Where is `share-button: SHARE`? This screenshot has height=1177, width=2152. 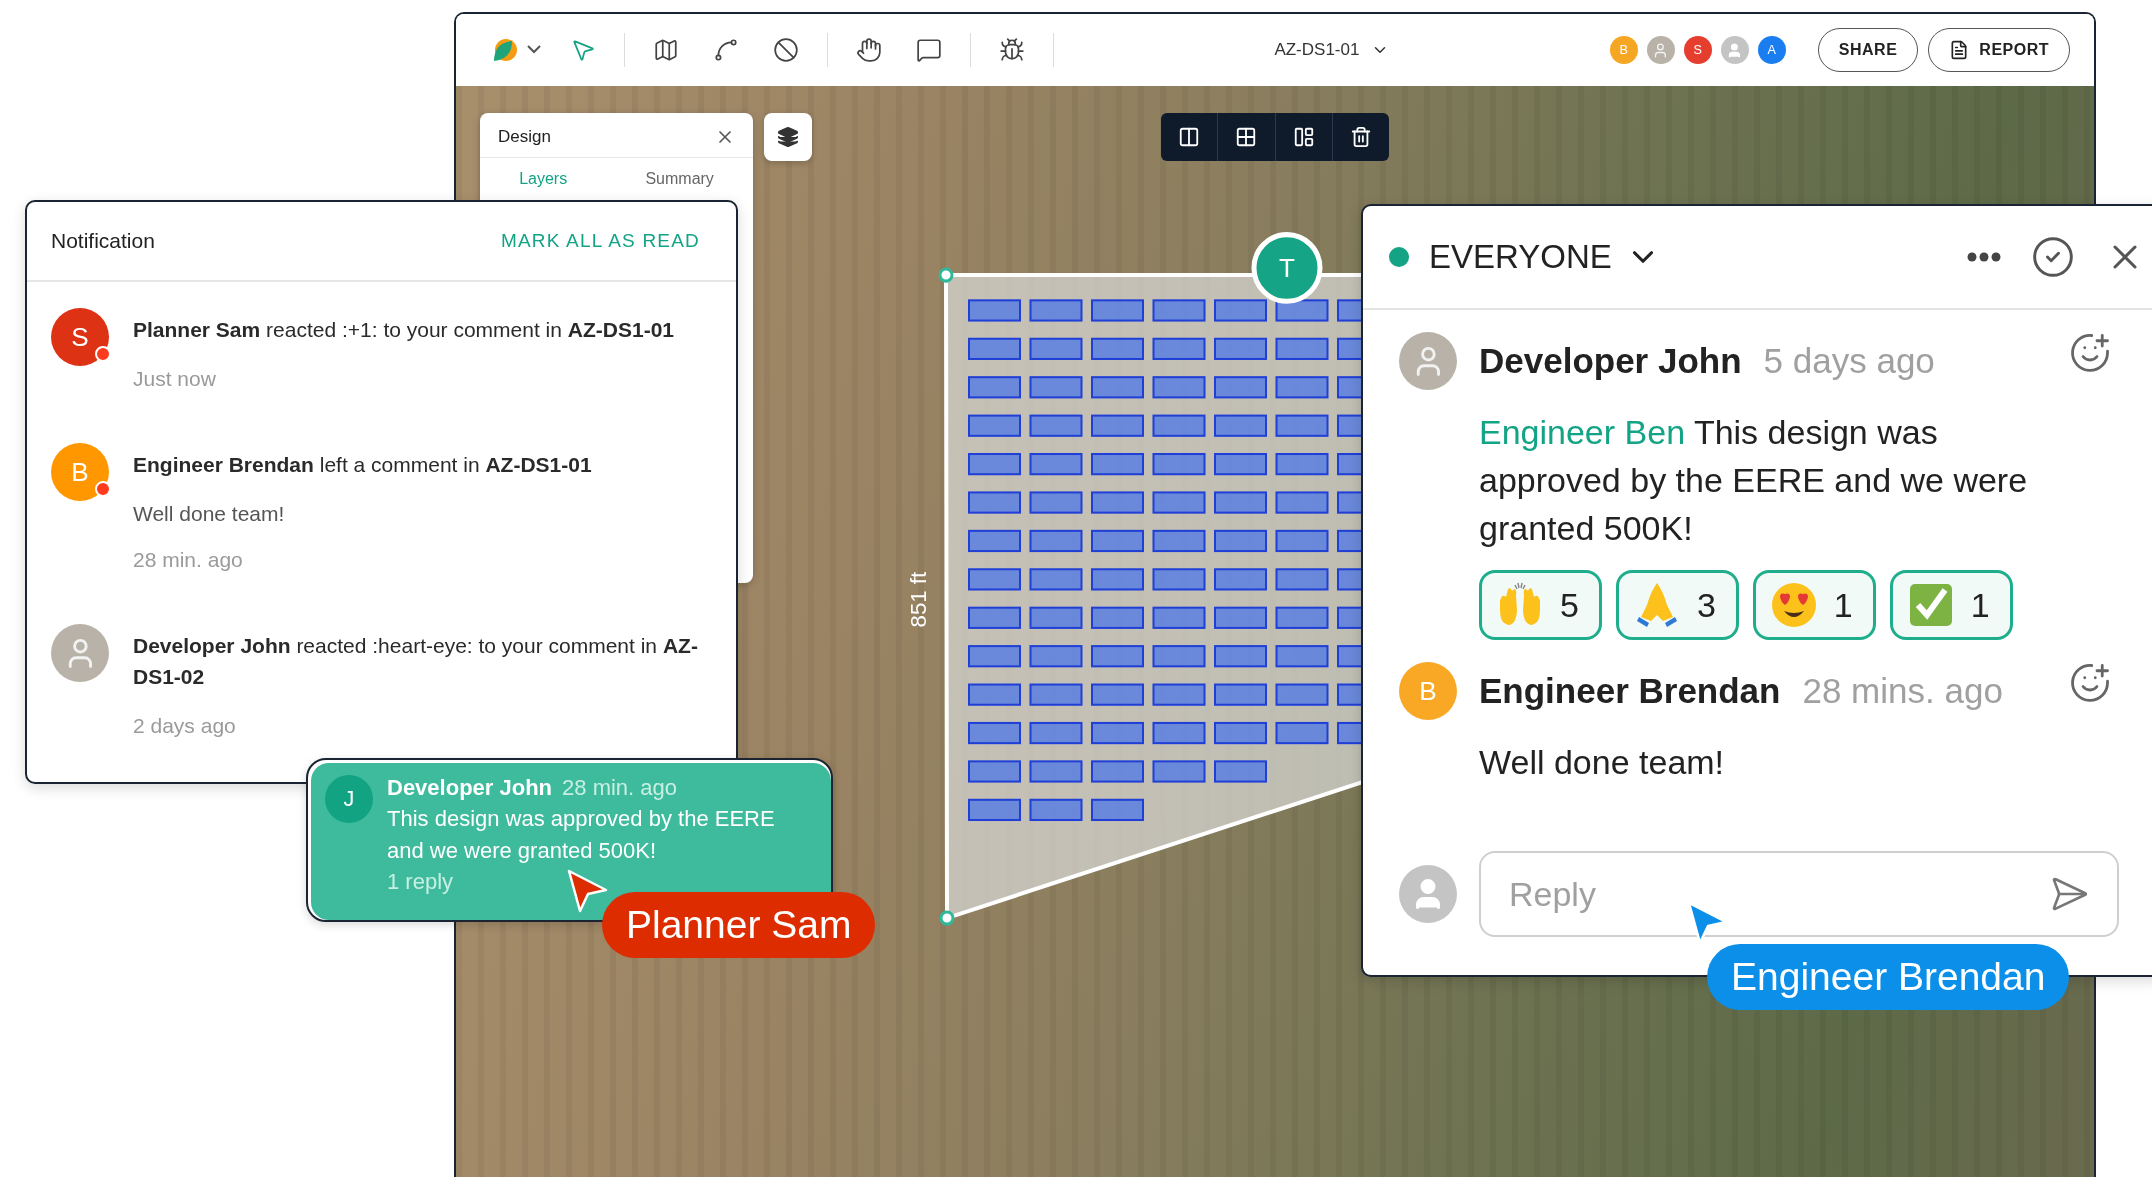 share-button: SHARE is located at coordinates (1868, 50).